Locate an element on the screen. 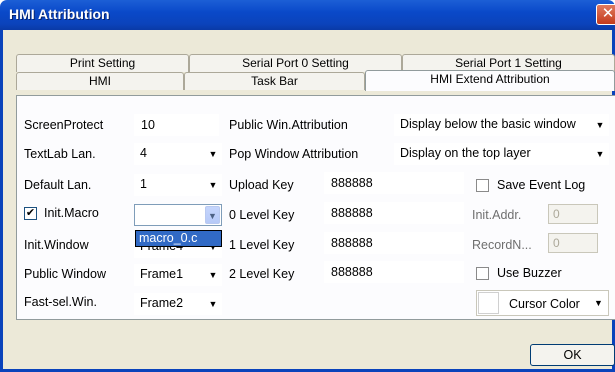  public-window-label: Public Window is located at coordinates (65, 274).